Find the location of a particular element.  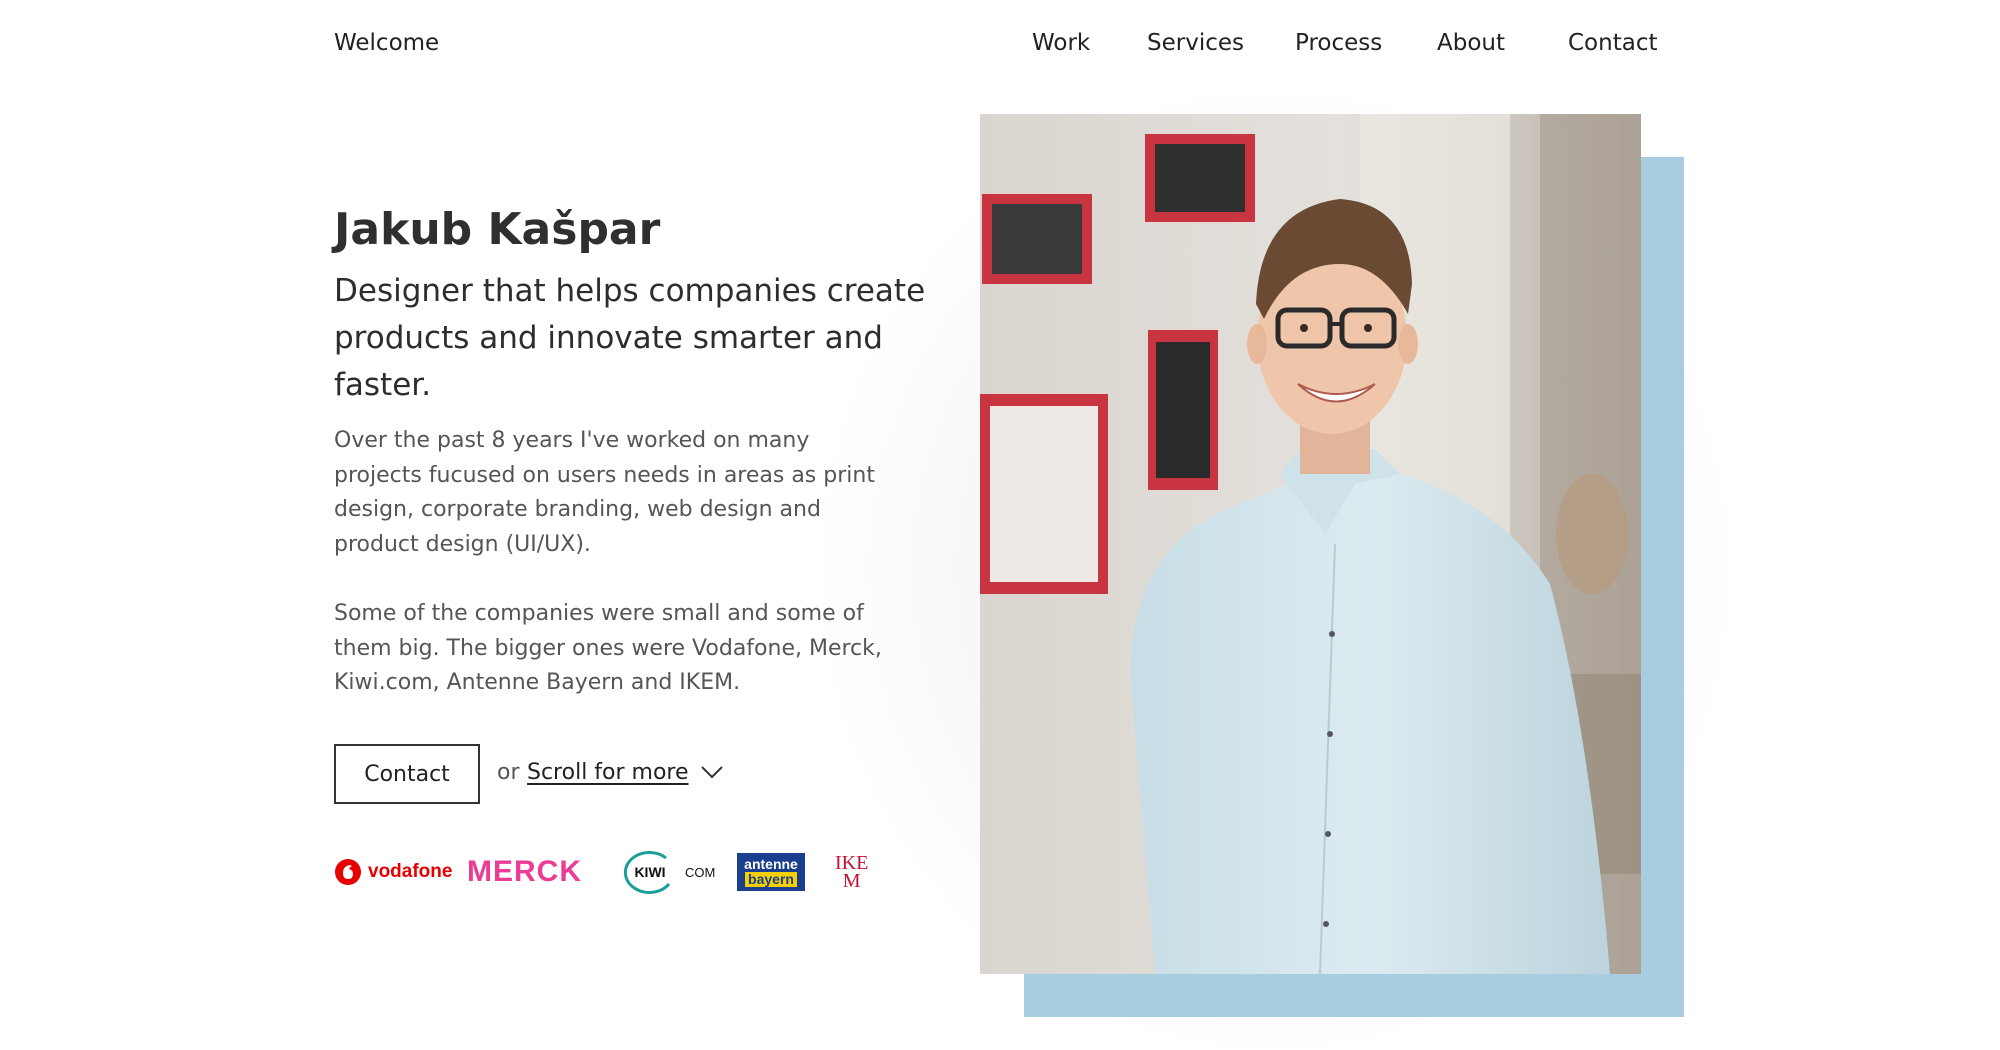

ikem-line-2: M is located at coordinates (851, 881).